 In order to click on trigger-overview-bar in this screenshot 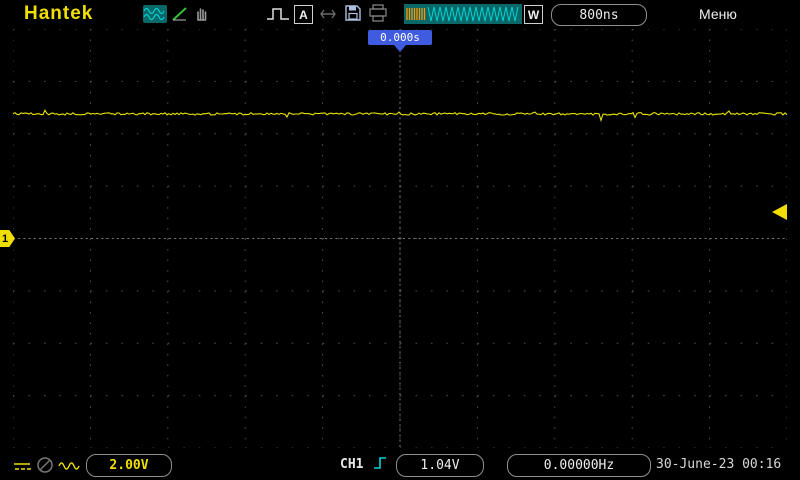, I will do `click(463, 14)`.